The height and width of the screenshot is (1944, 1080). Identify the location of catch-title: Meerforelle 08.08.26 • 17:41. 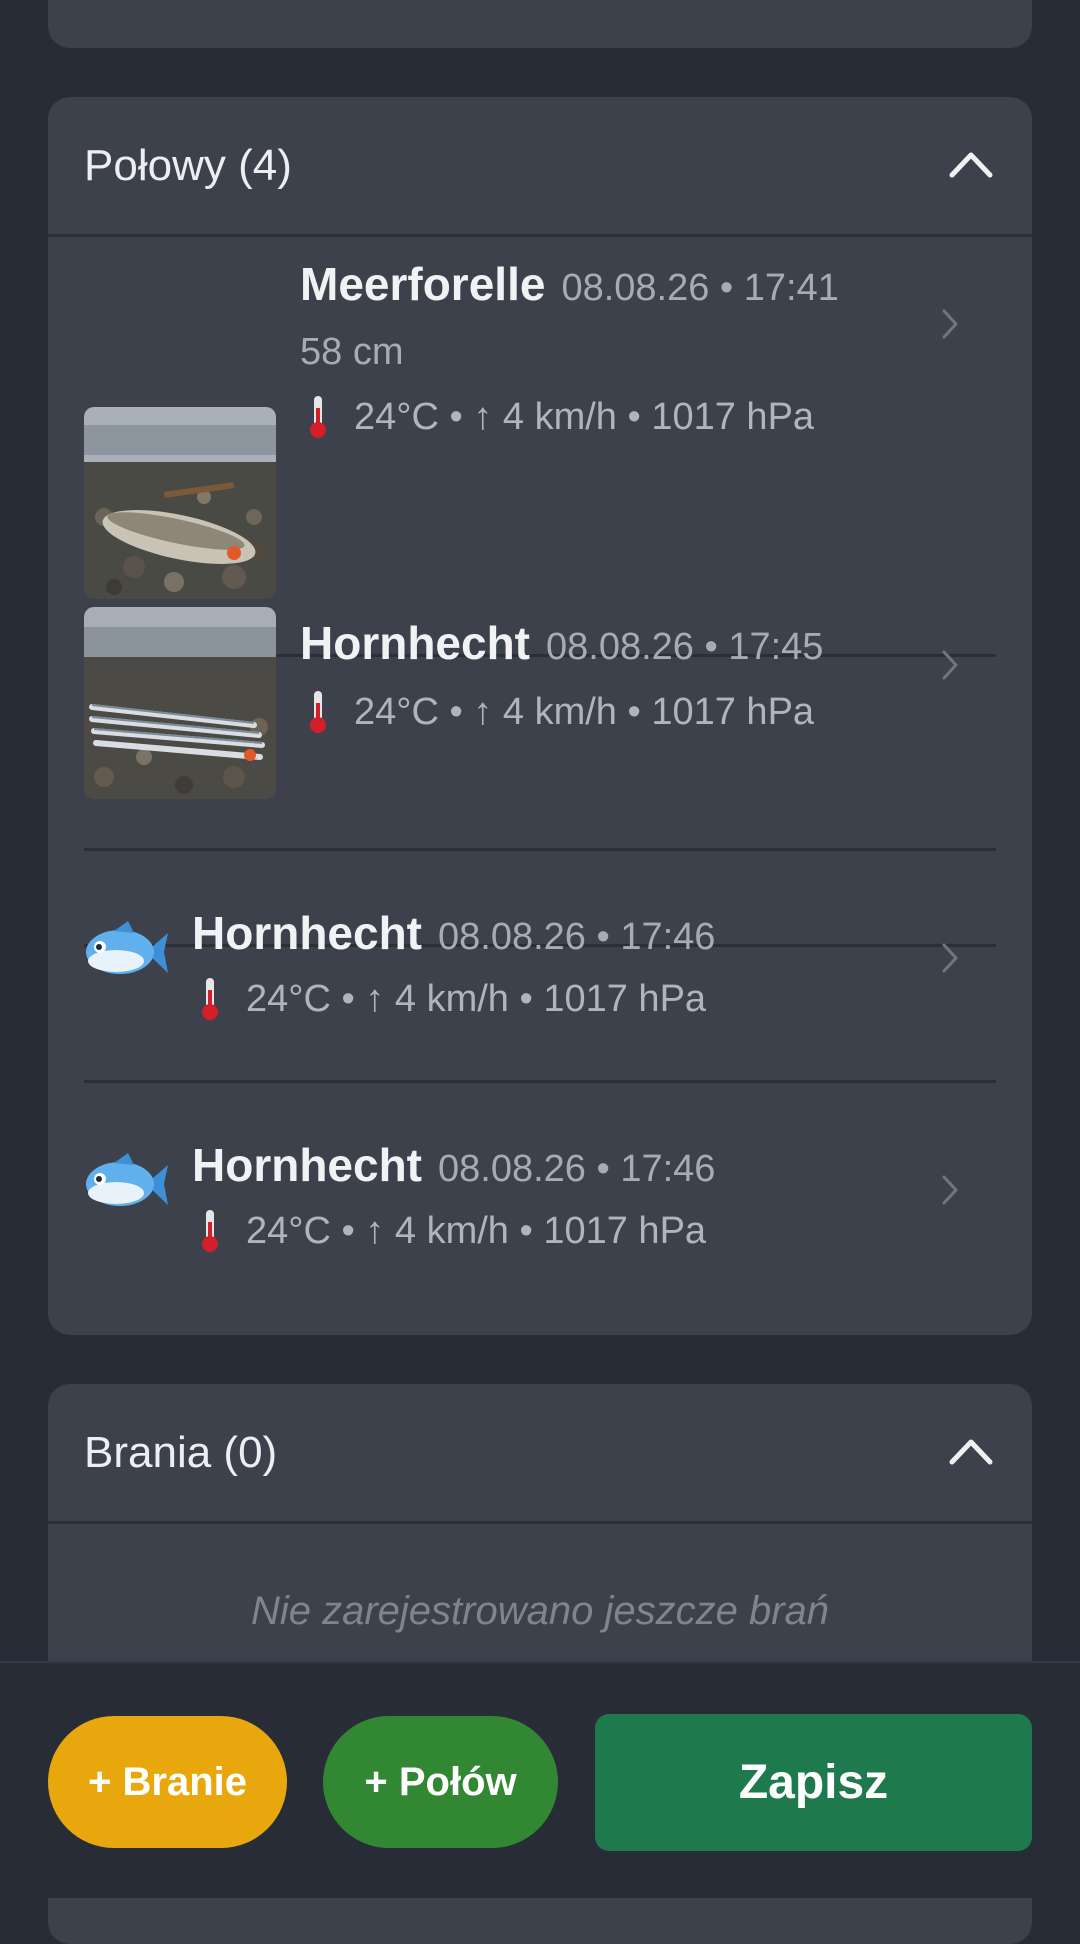
(569, 284).